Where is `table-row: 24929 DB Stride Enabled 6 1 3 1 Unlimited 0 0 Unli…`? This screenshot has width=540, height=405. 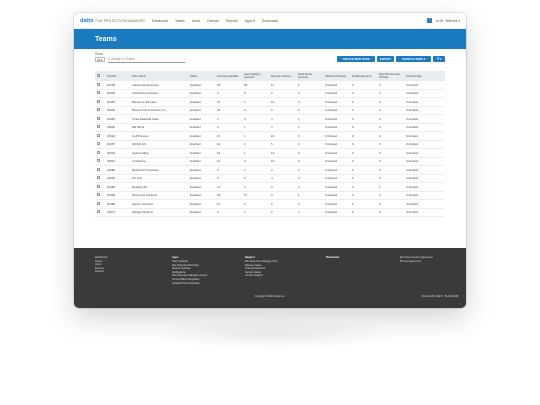 table-row: 24929 DB Stride Enabled 6 1 3 1 Unlimited 0 0 Unli… is located at coordinates (270, 127).